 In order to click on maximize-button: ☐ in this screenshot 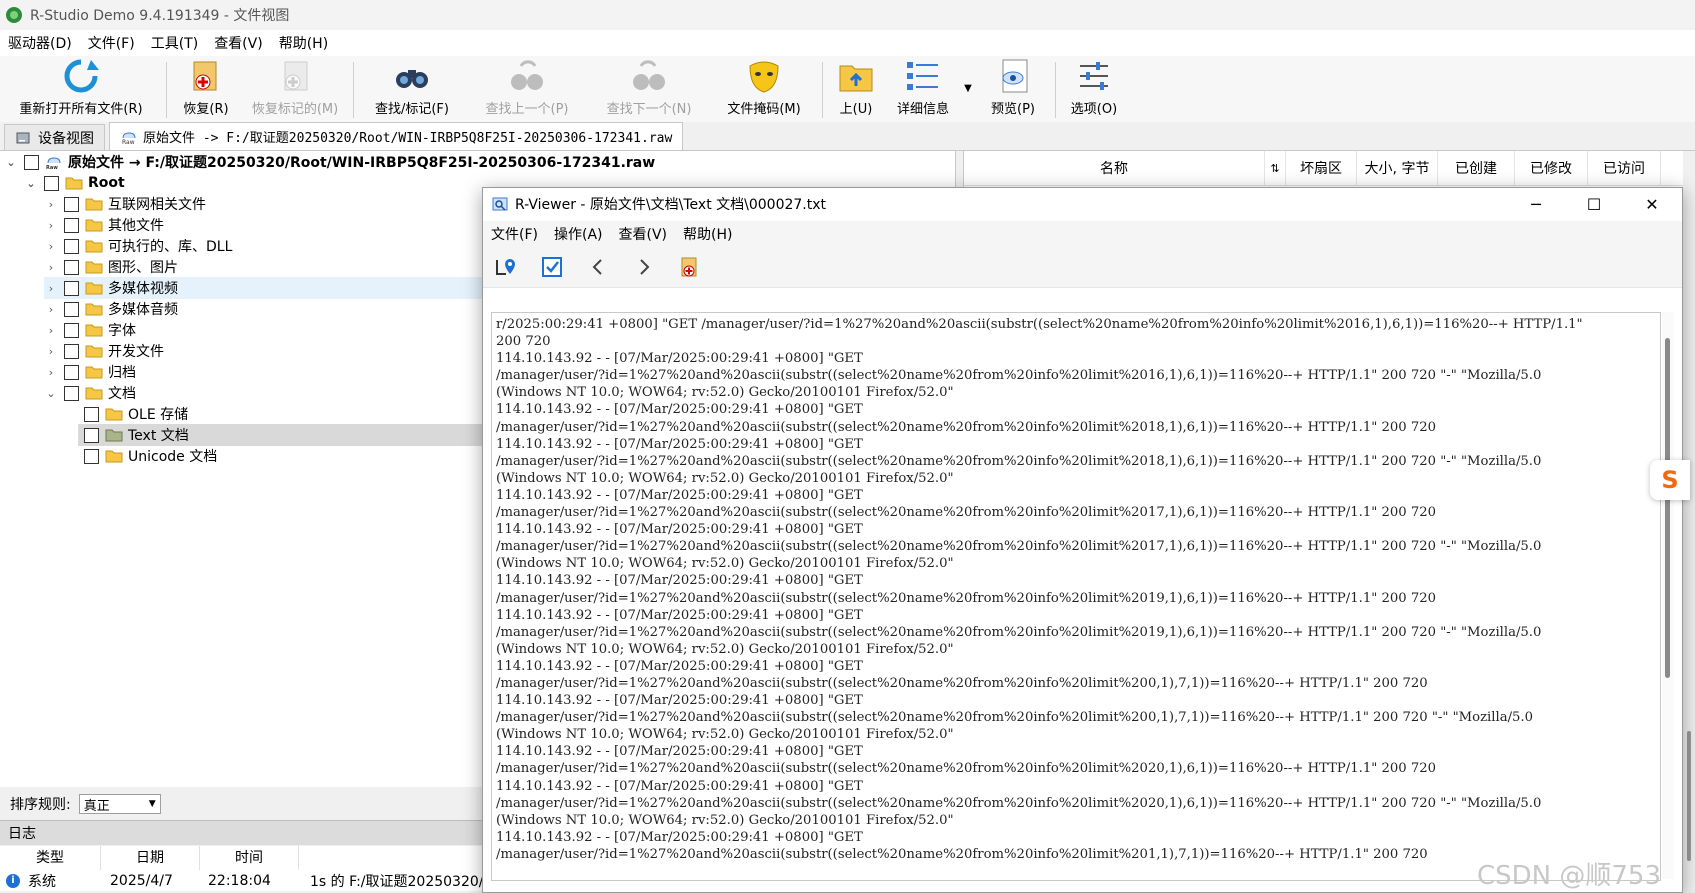, I will do `click(1594, 204)`.